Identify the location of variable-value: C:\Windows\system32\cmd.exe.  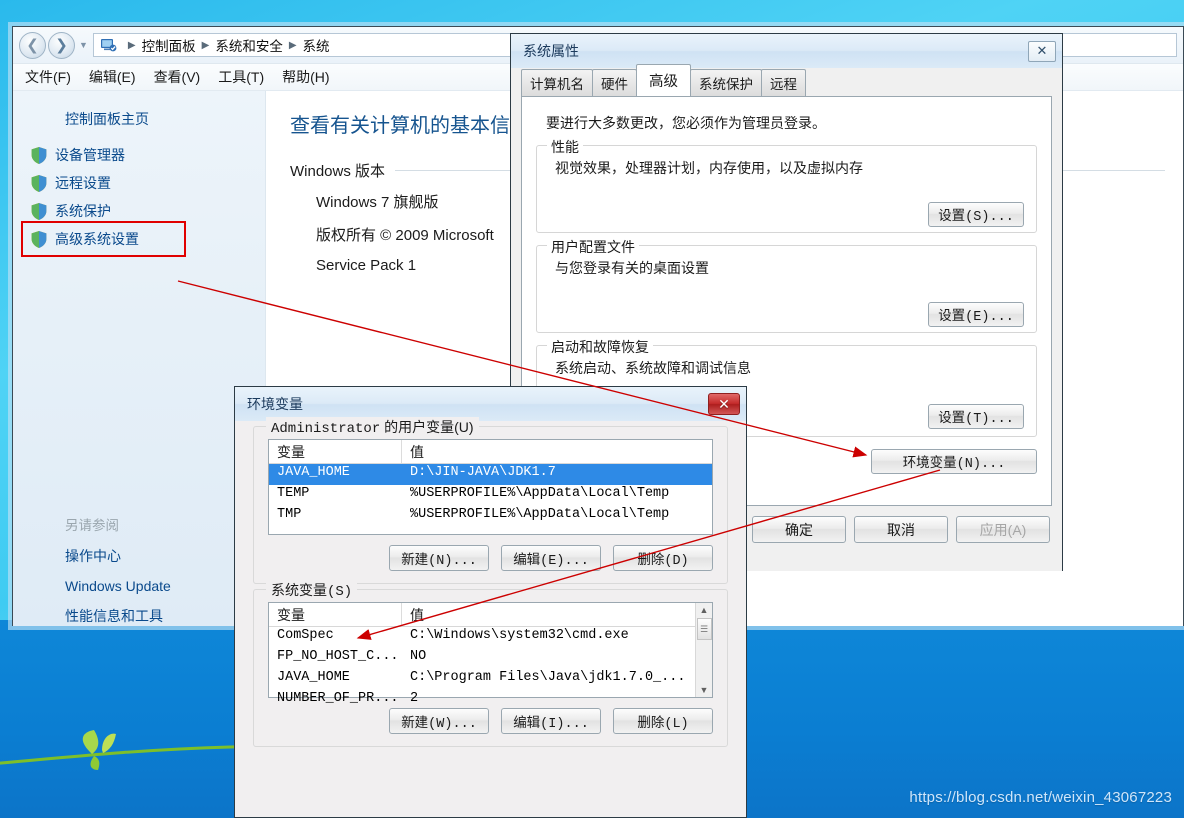
(519, 635).